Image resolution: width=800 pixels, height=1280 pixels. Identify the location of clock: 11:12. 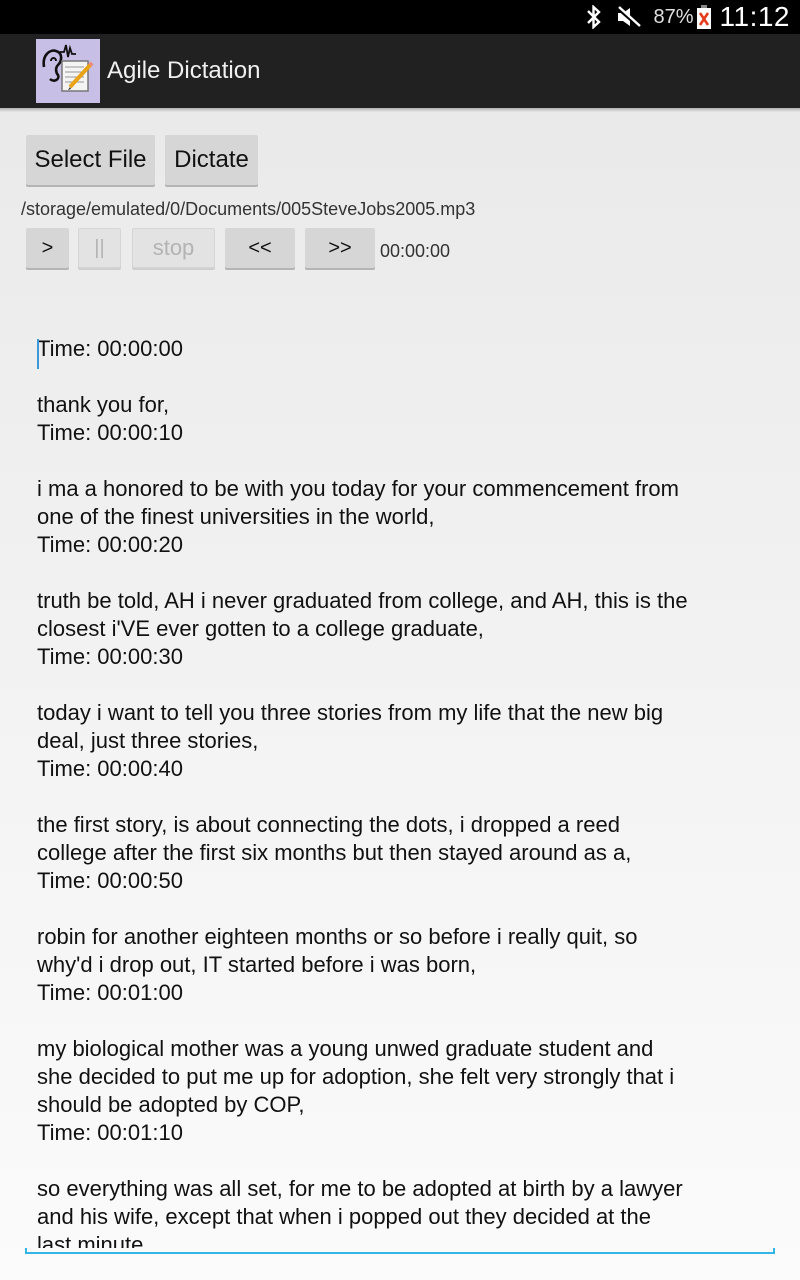
(754, 16).